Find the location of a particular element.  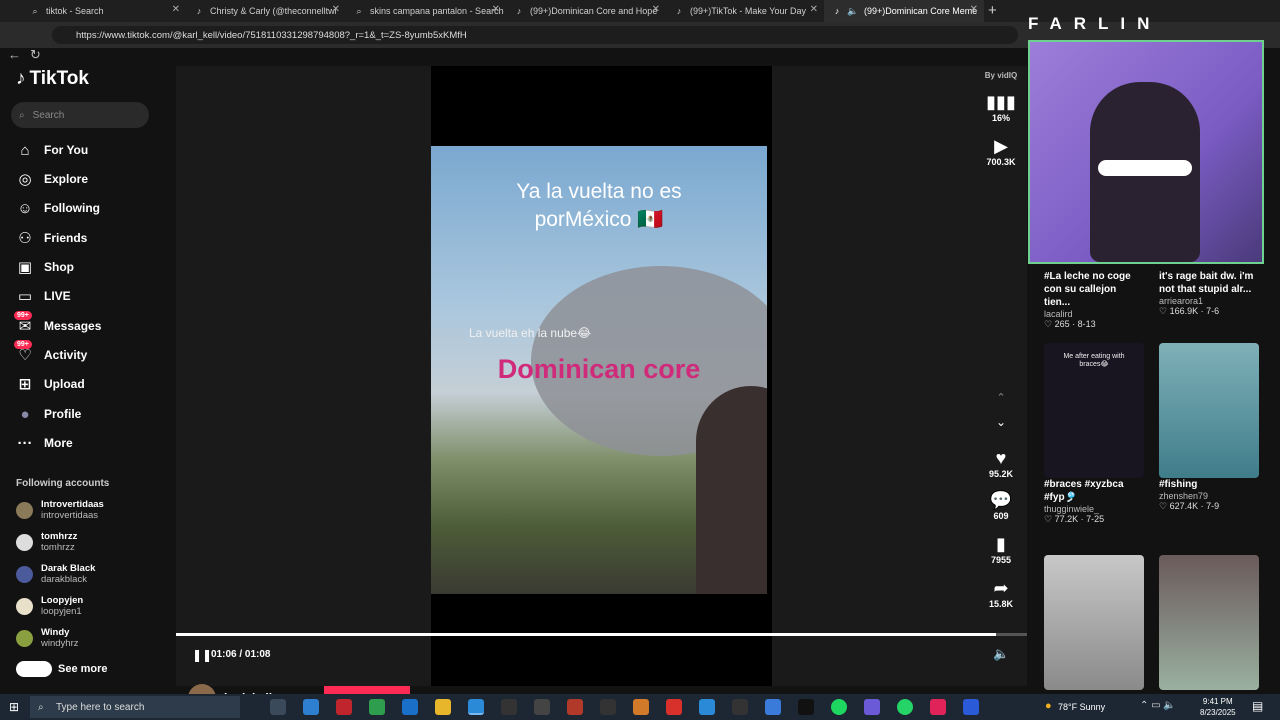

video-thumbnail: Me after eating with braces😂 is located at coordinates (1094, 410).